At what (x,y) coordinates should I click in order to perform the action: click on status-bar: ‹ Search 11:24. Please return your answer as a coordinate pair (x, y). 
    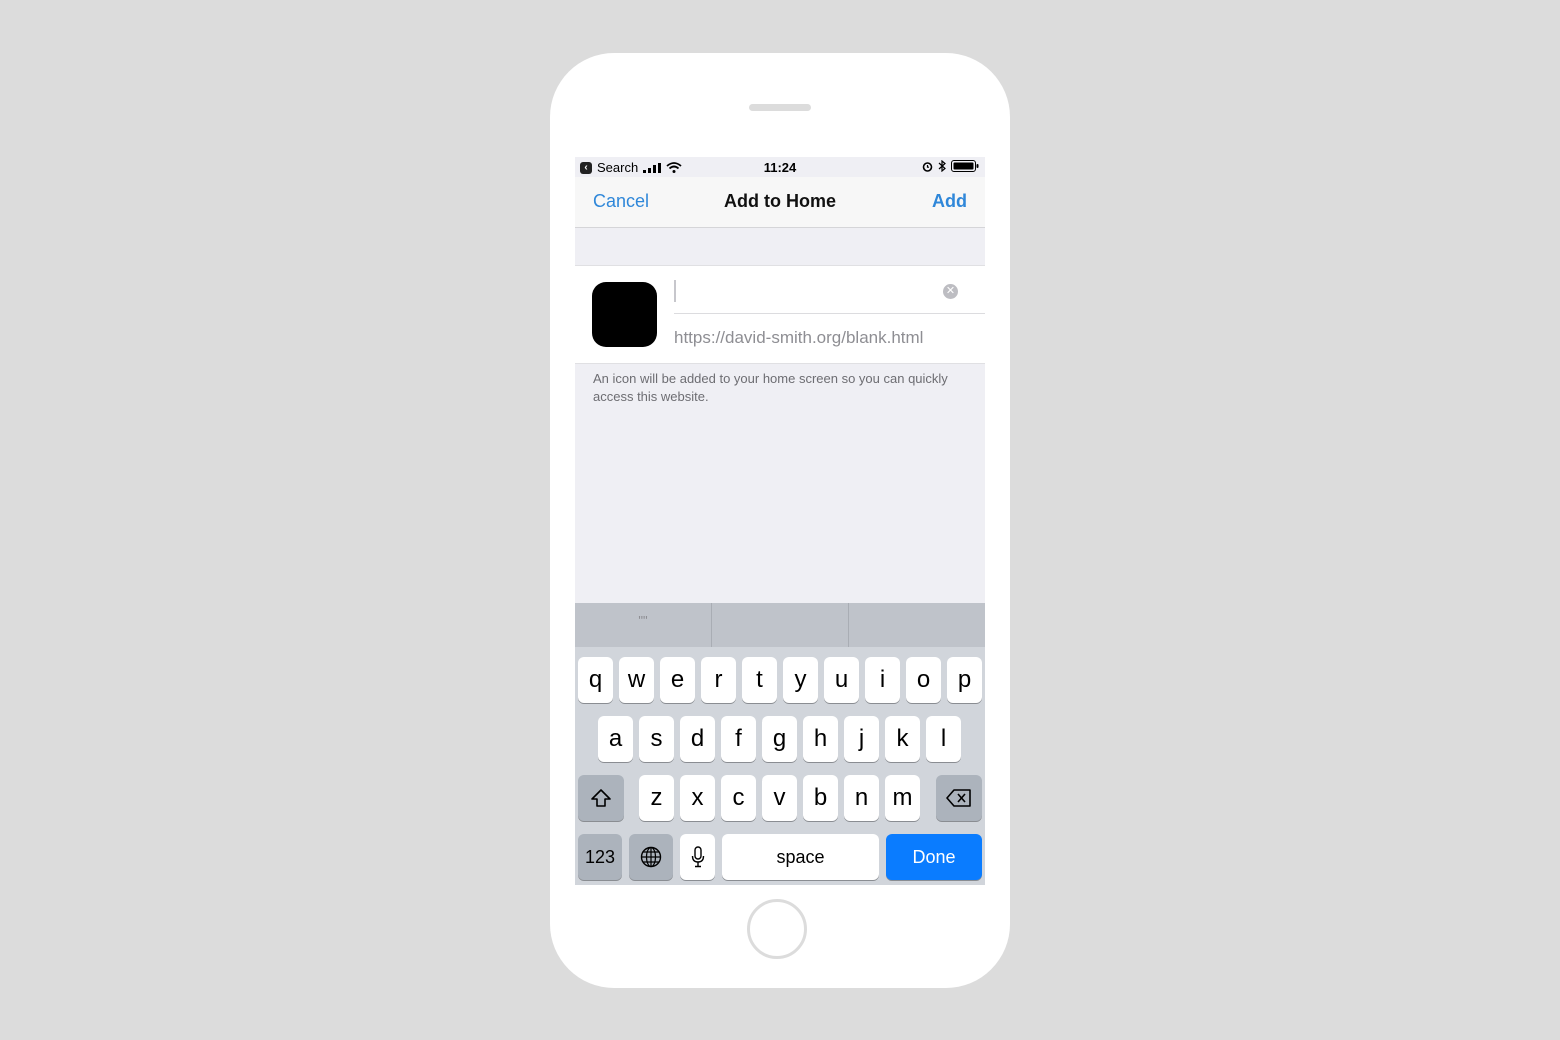
    Looking at the image, I should click on (780, 167).